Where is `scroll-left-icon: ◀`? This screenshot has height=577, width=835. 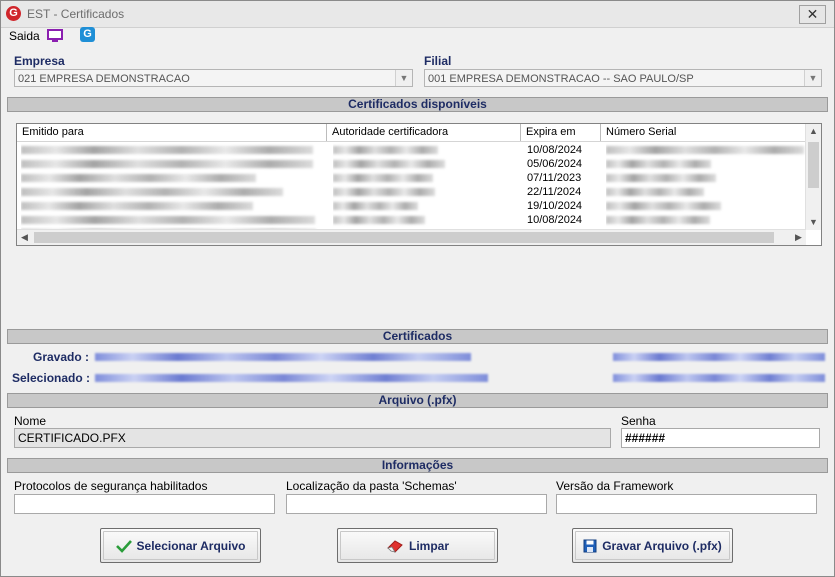
scroll-left-icon: ◀ is located at coordinates (24, 237).